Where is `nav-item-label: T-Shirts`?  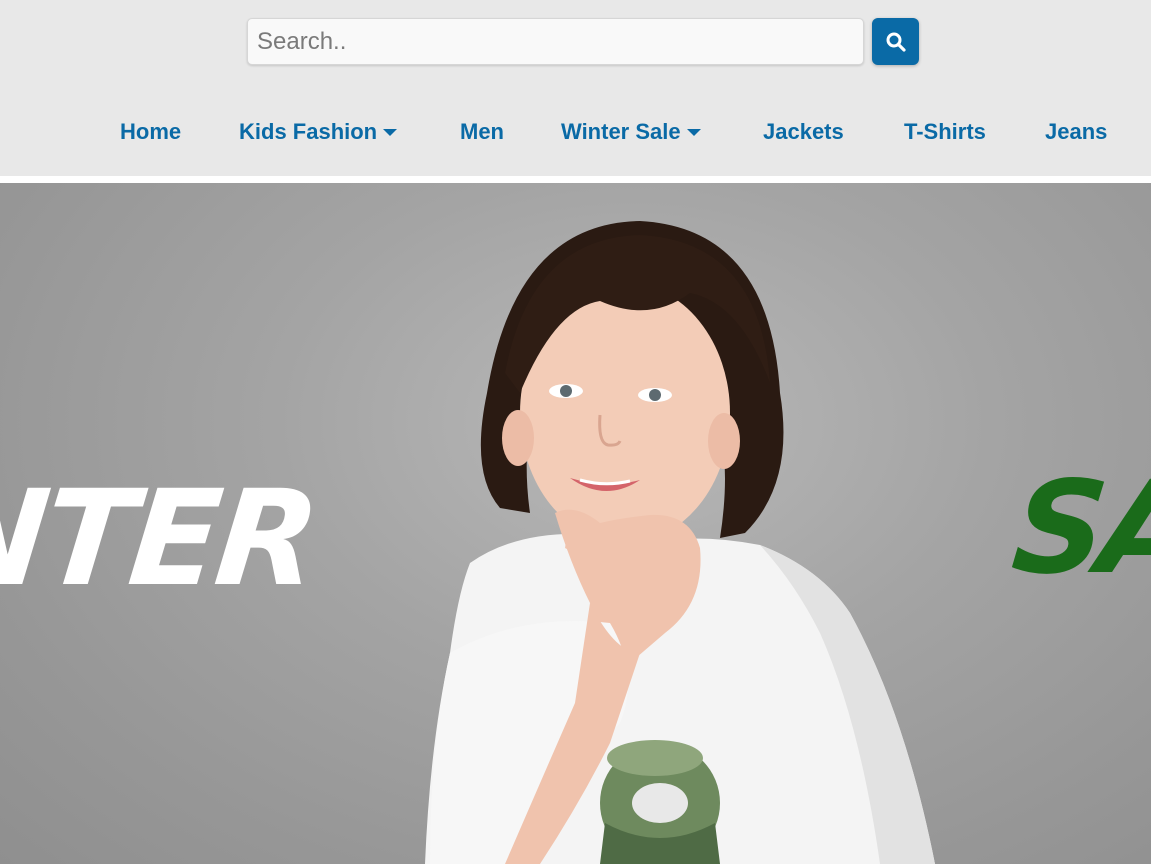 nav-item-label: T-Shirts is located at coordinates (945, 131).